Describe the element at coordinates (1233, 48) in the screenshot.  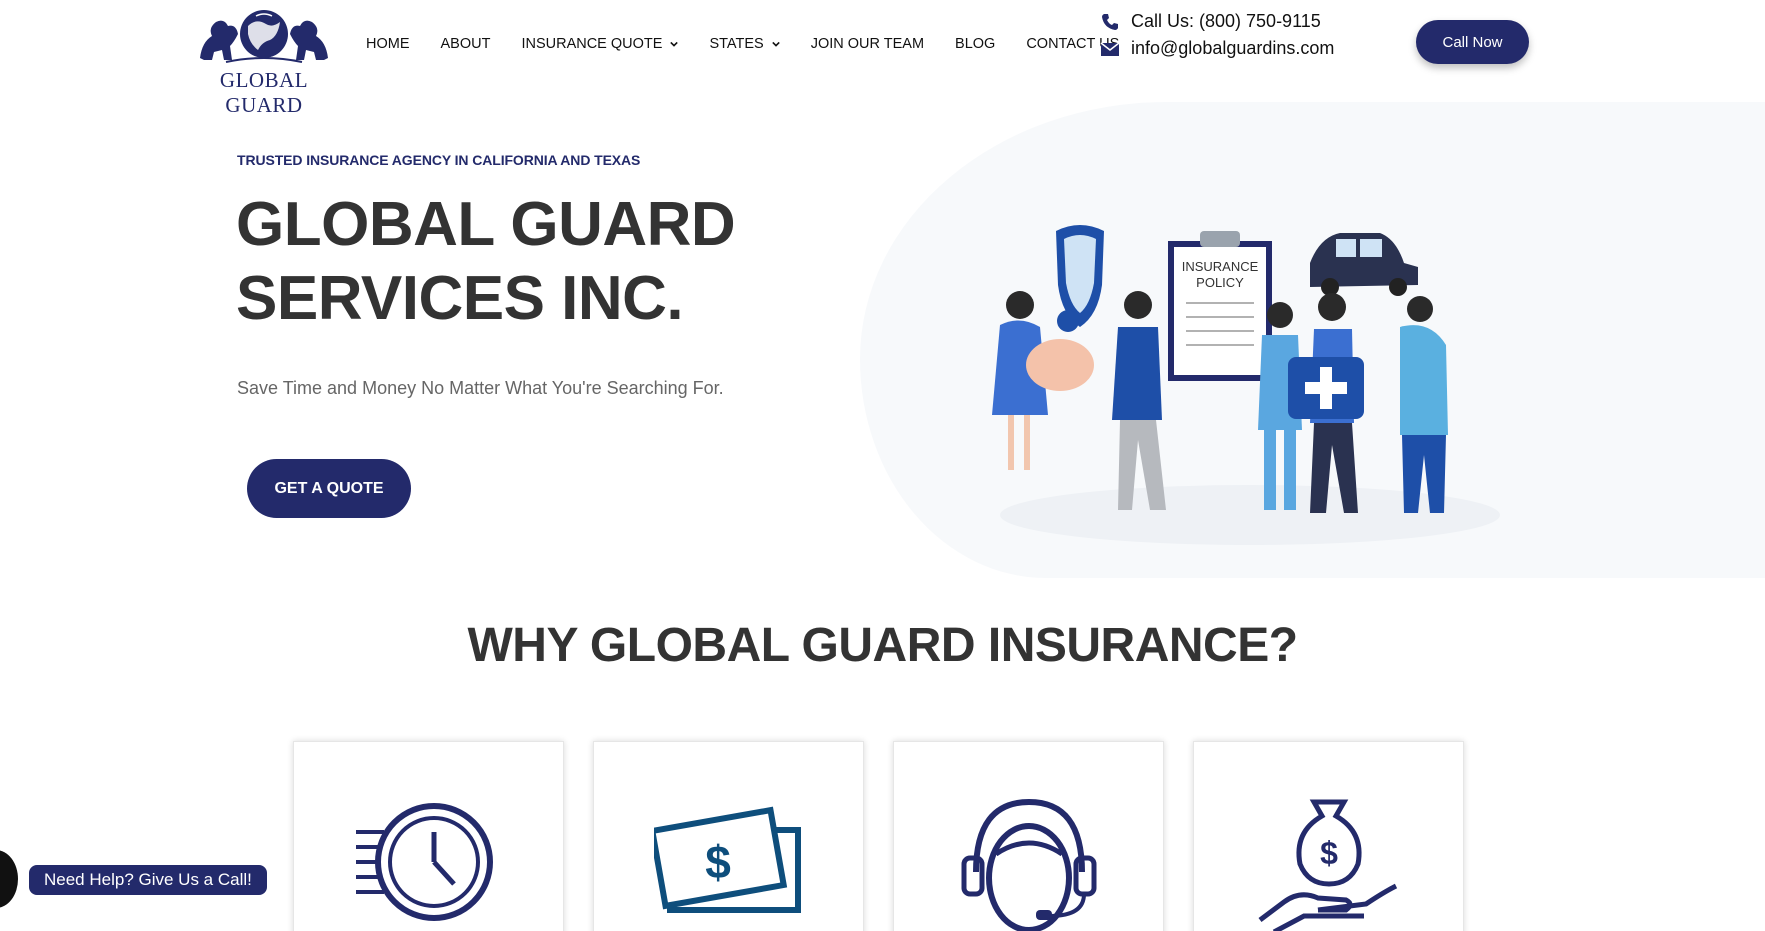
I see `email-address: info@globalguardins.com` at that location.